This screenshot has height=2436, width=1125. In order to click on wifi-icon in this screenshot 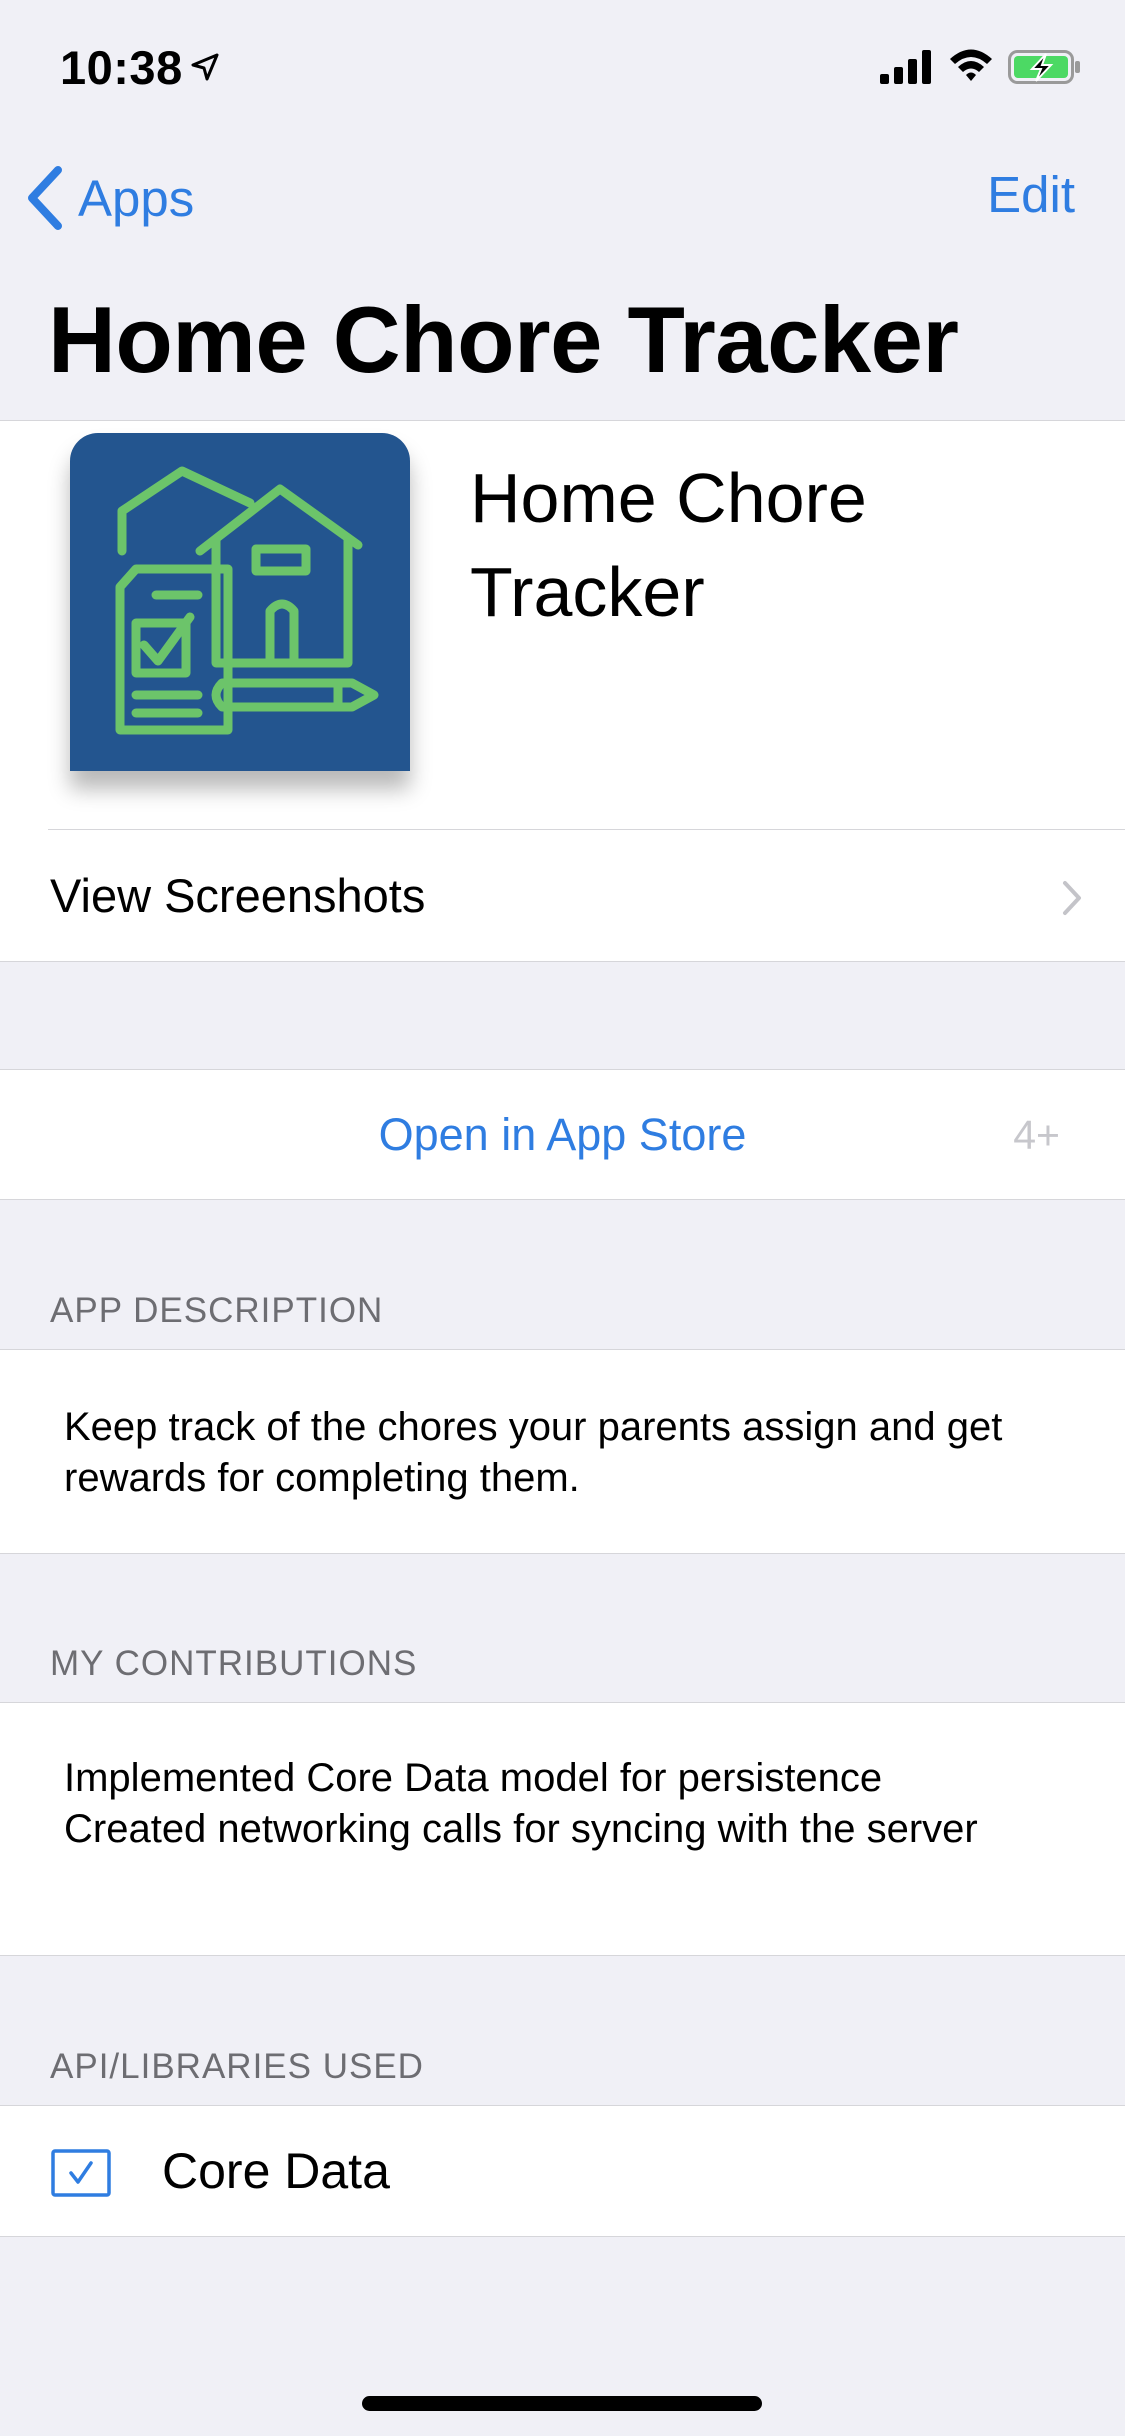, I will do `click(971, 67)`.